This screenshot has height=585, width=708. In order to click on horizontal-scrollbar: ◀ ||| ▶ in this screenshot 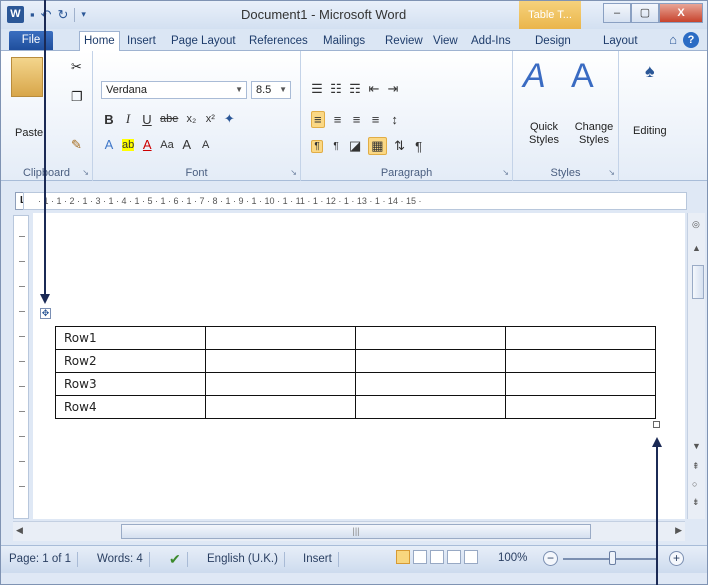, I will do `click(349, 531)`.